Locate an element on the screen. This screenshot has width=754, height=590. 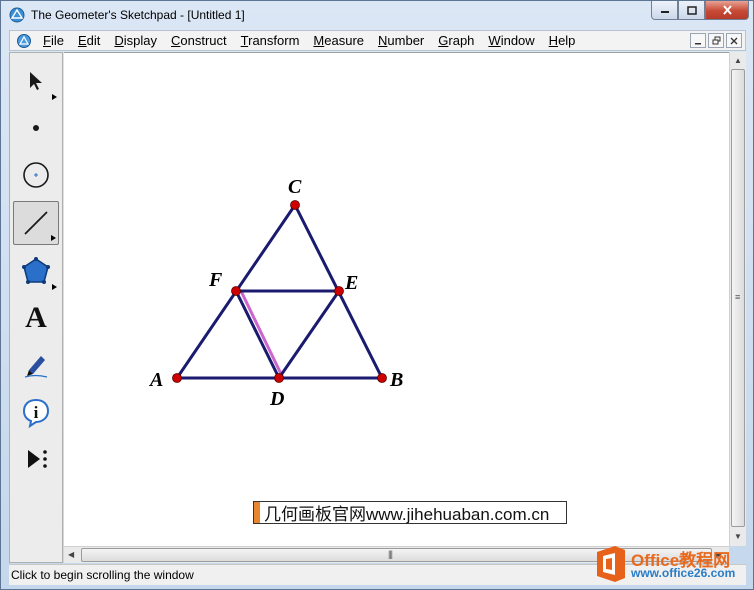
text-tool-icon: A is located at coordinates (36, 317).